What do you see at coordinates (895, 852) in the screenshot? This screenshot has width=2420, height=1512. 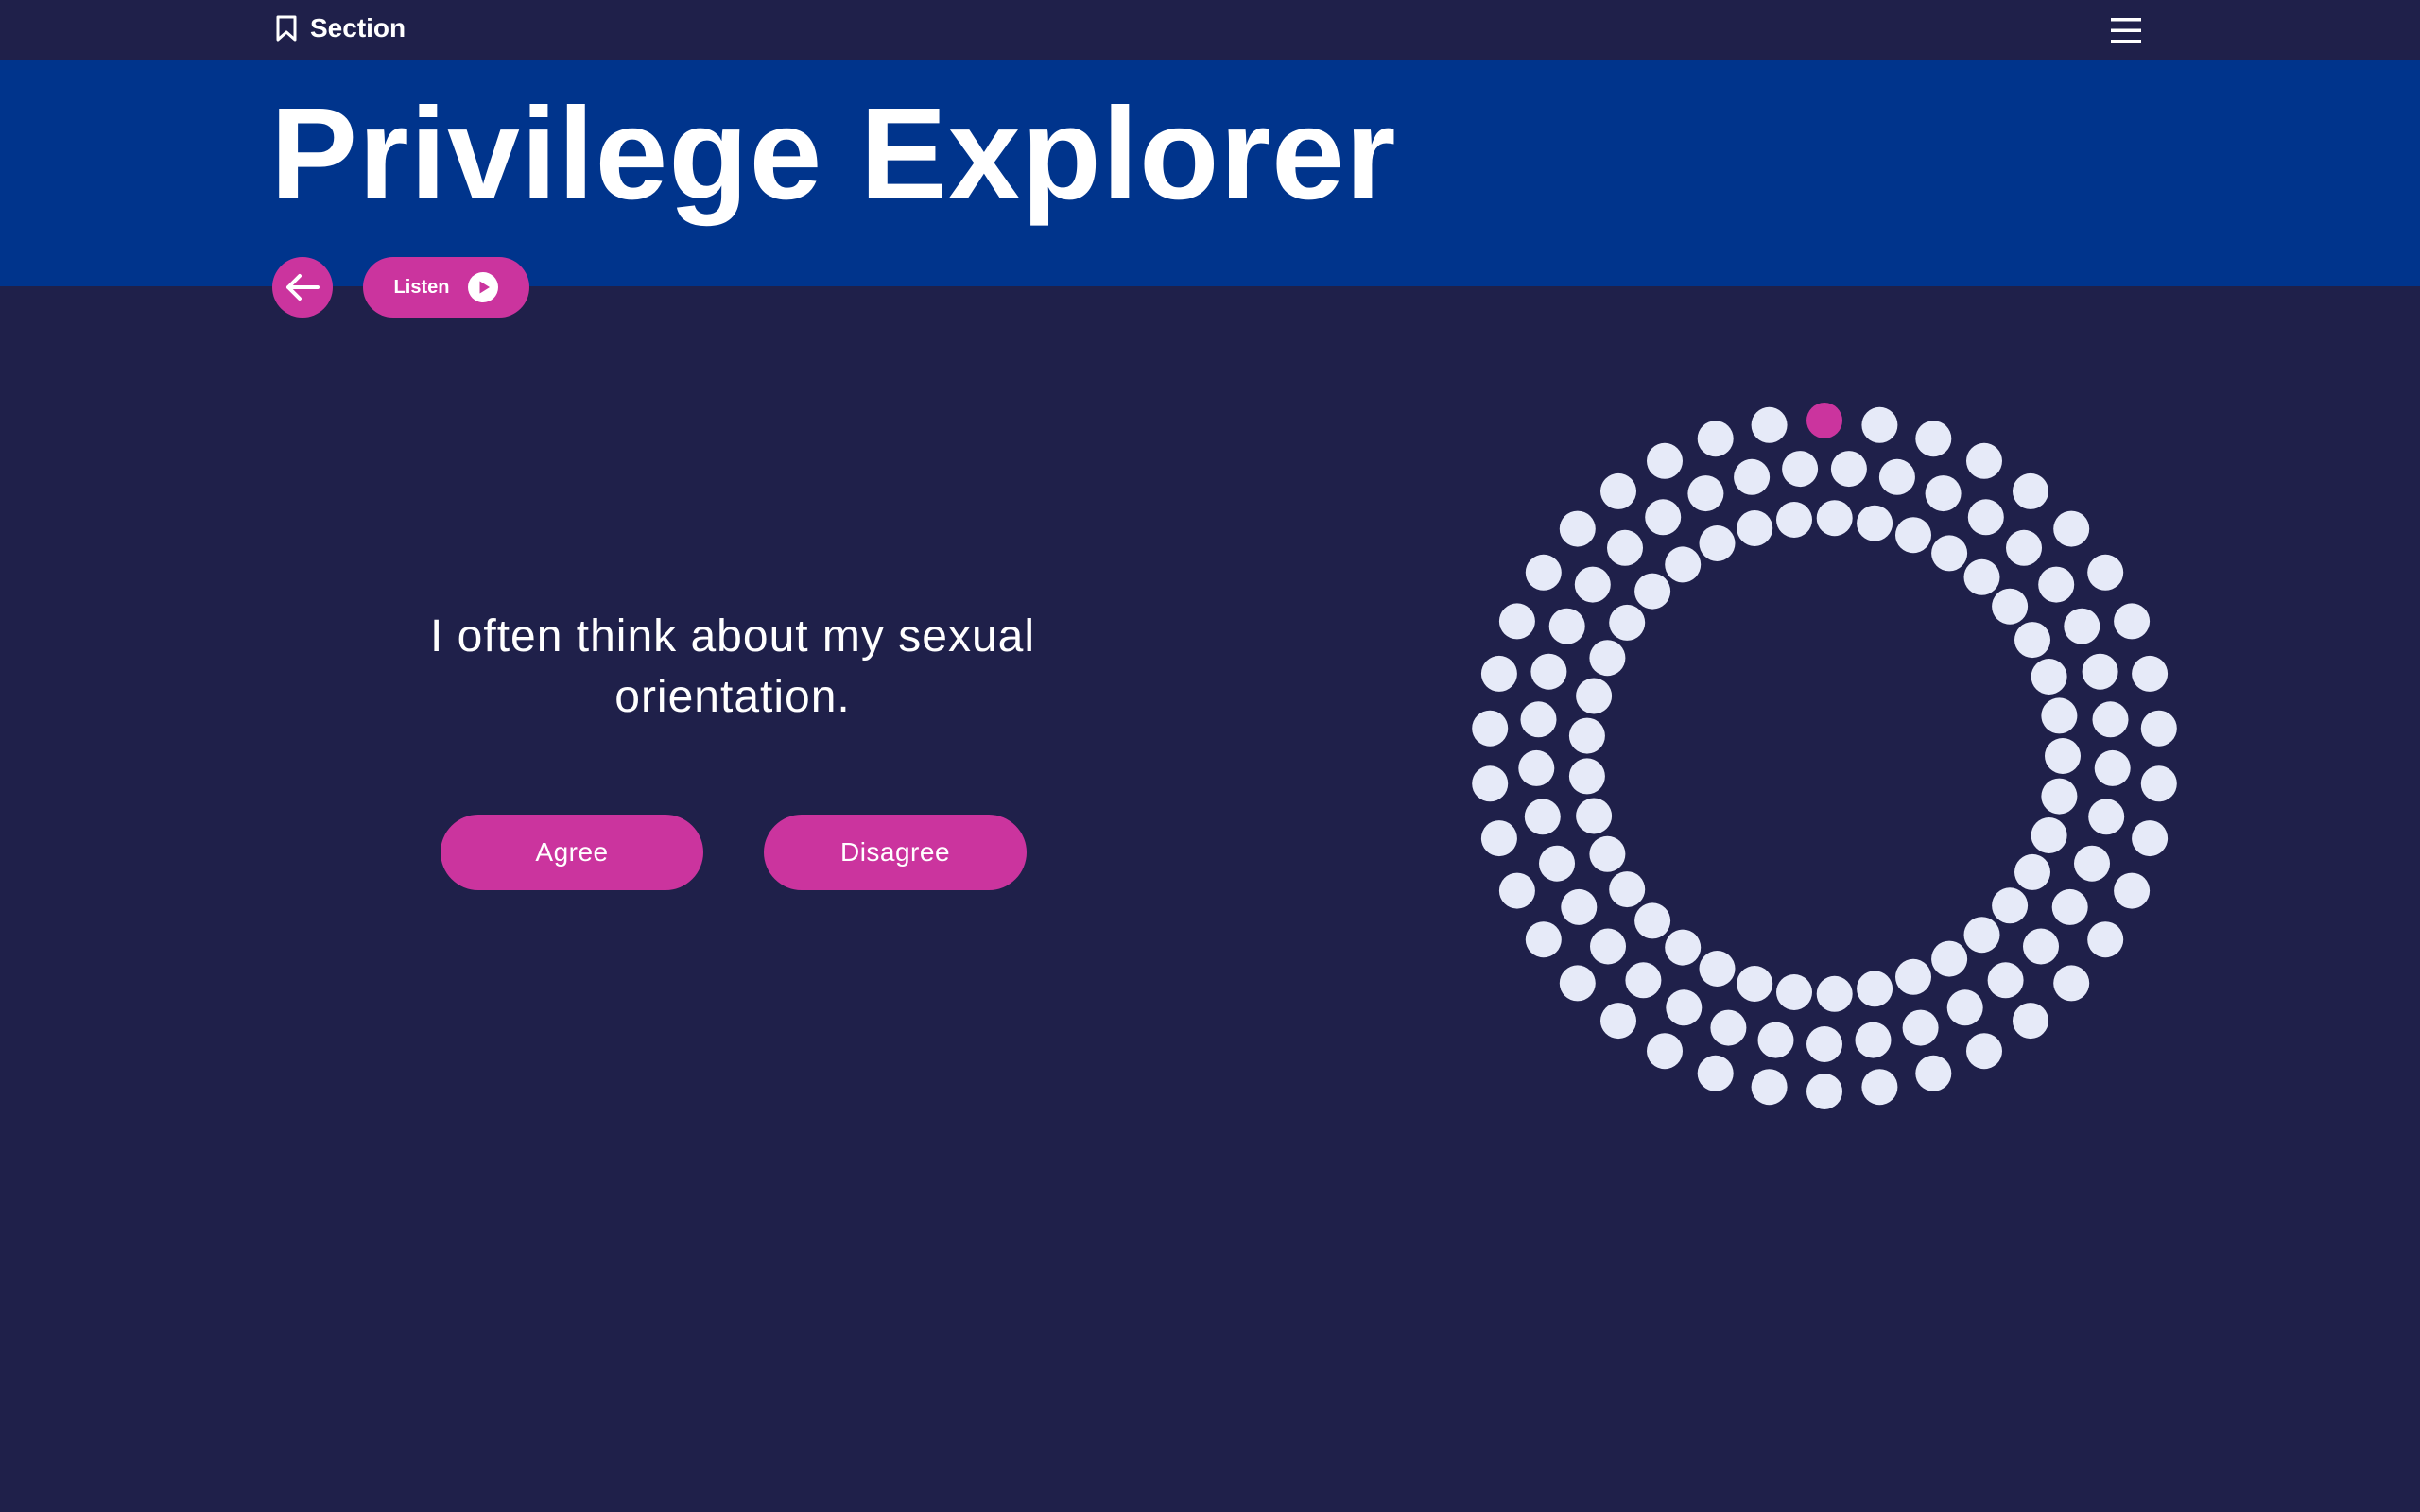 I see `disagree-button: Disagree` at bounding box center [895, 852].